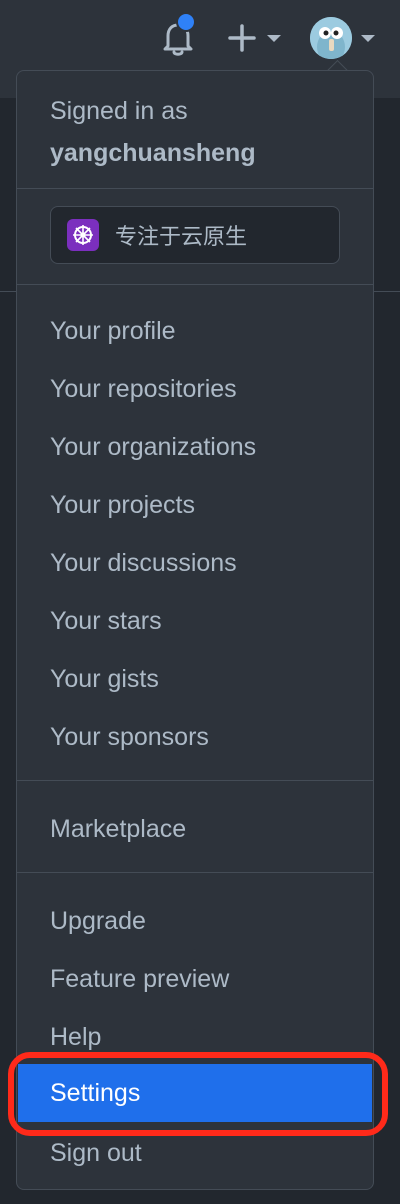  What do you see at coordinates (96, 1153) in the screenshot?
I see `menu-item-sign-out: Sign out` at bounding box center [96, 1153].